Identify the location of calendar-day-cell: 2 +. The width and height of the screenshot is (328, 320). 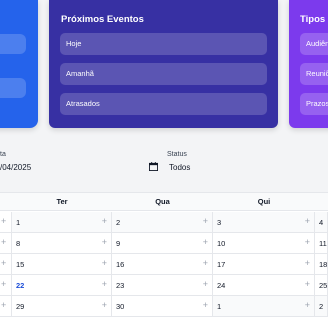
(162, 222).